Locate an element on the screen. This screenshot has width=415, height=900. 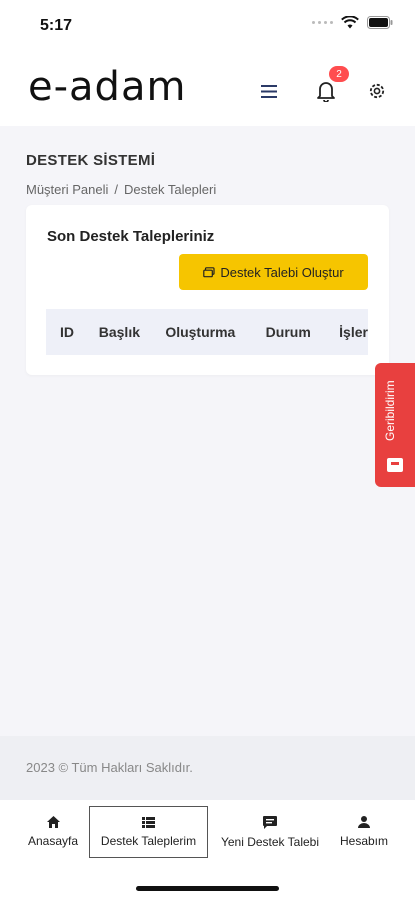
feedback-tab: Geribildirim is located at coordinates (395, 425).